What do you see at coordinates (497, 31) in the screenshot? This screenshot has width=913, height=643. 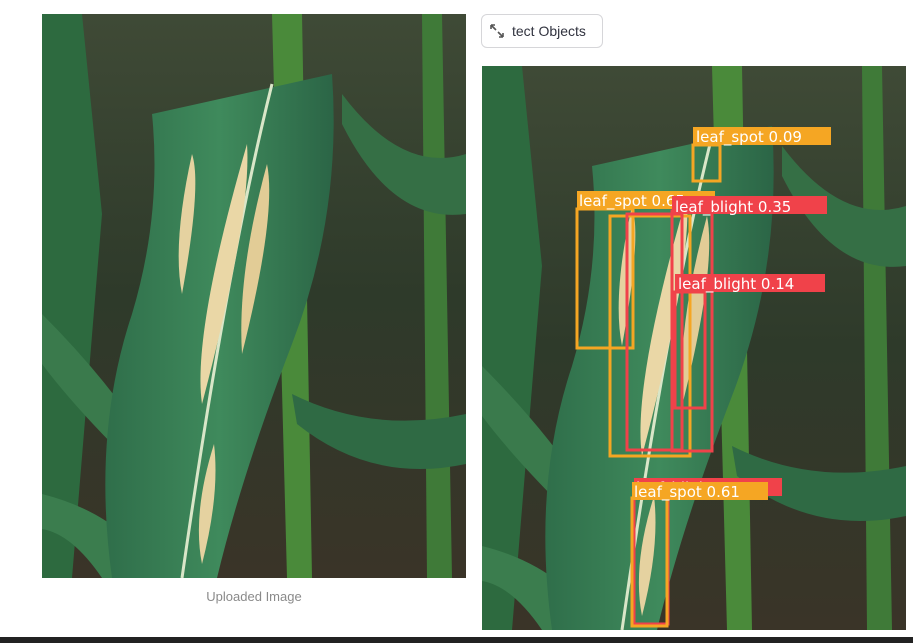 I see `expand-arrows-icon` at bounding box center [497, 31].